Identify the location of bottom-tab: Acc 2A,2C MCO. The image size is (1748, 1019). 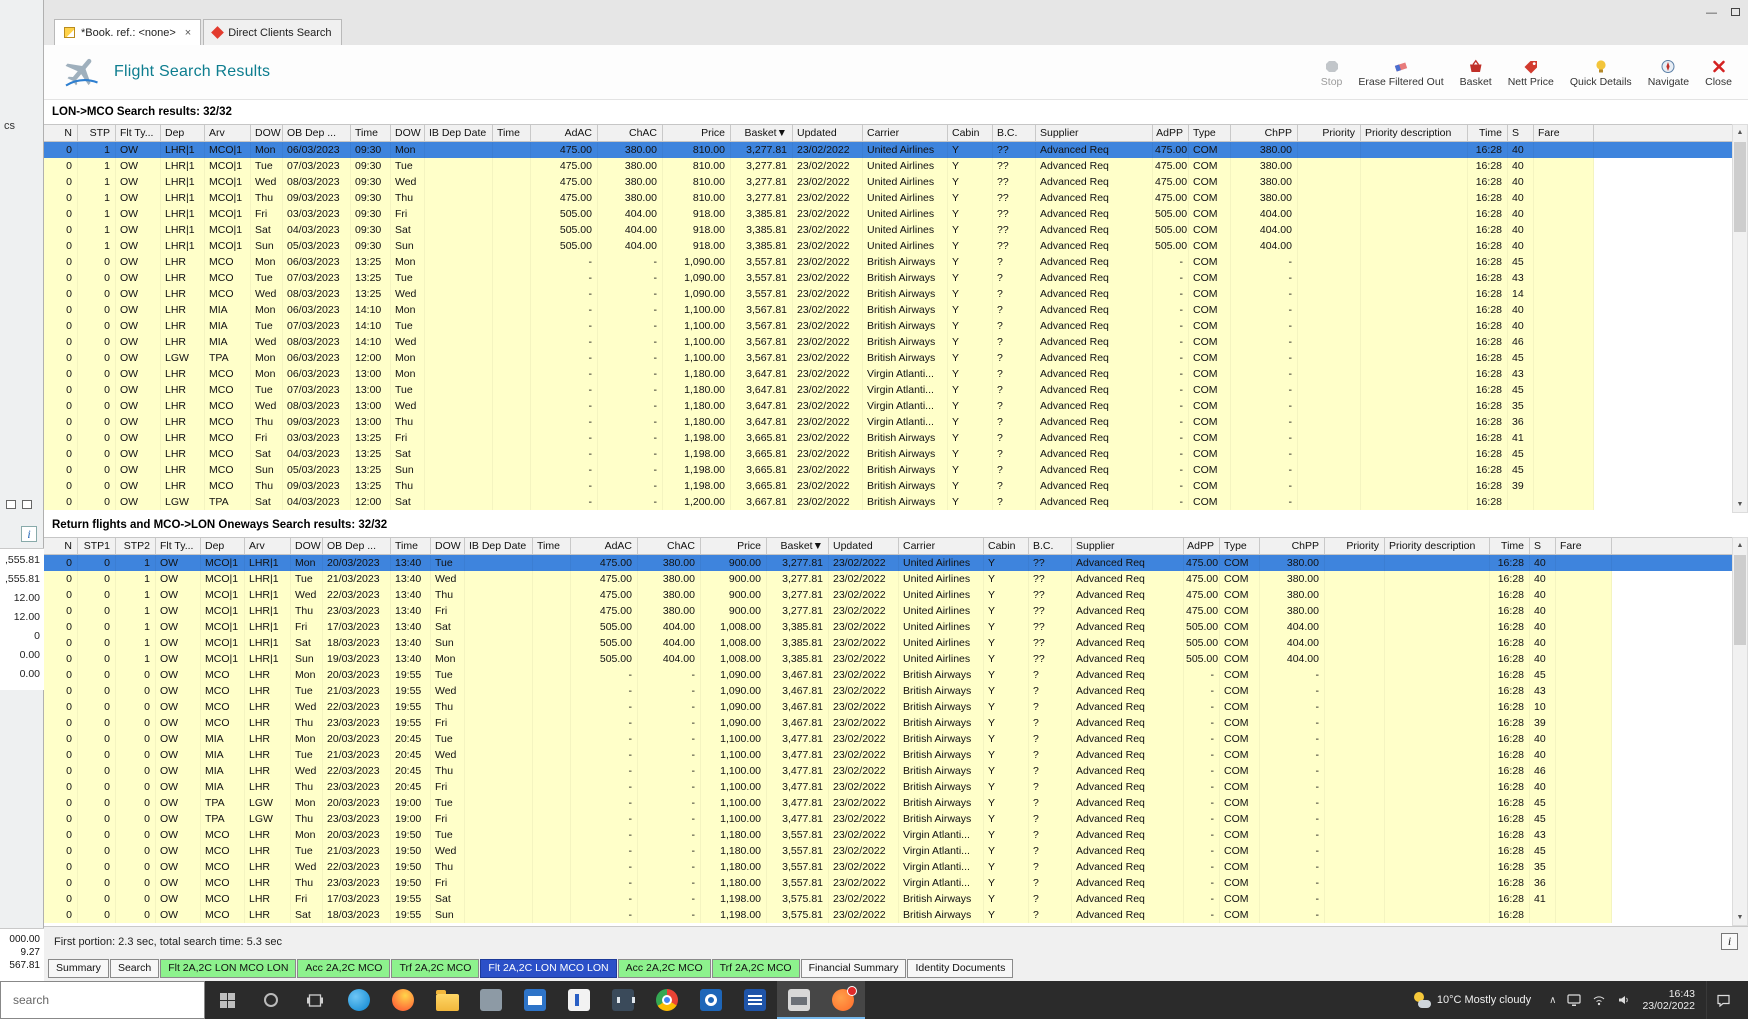
(664, 968).